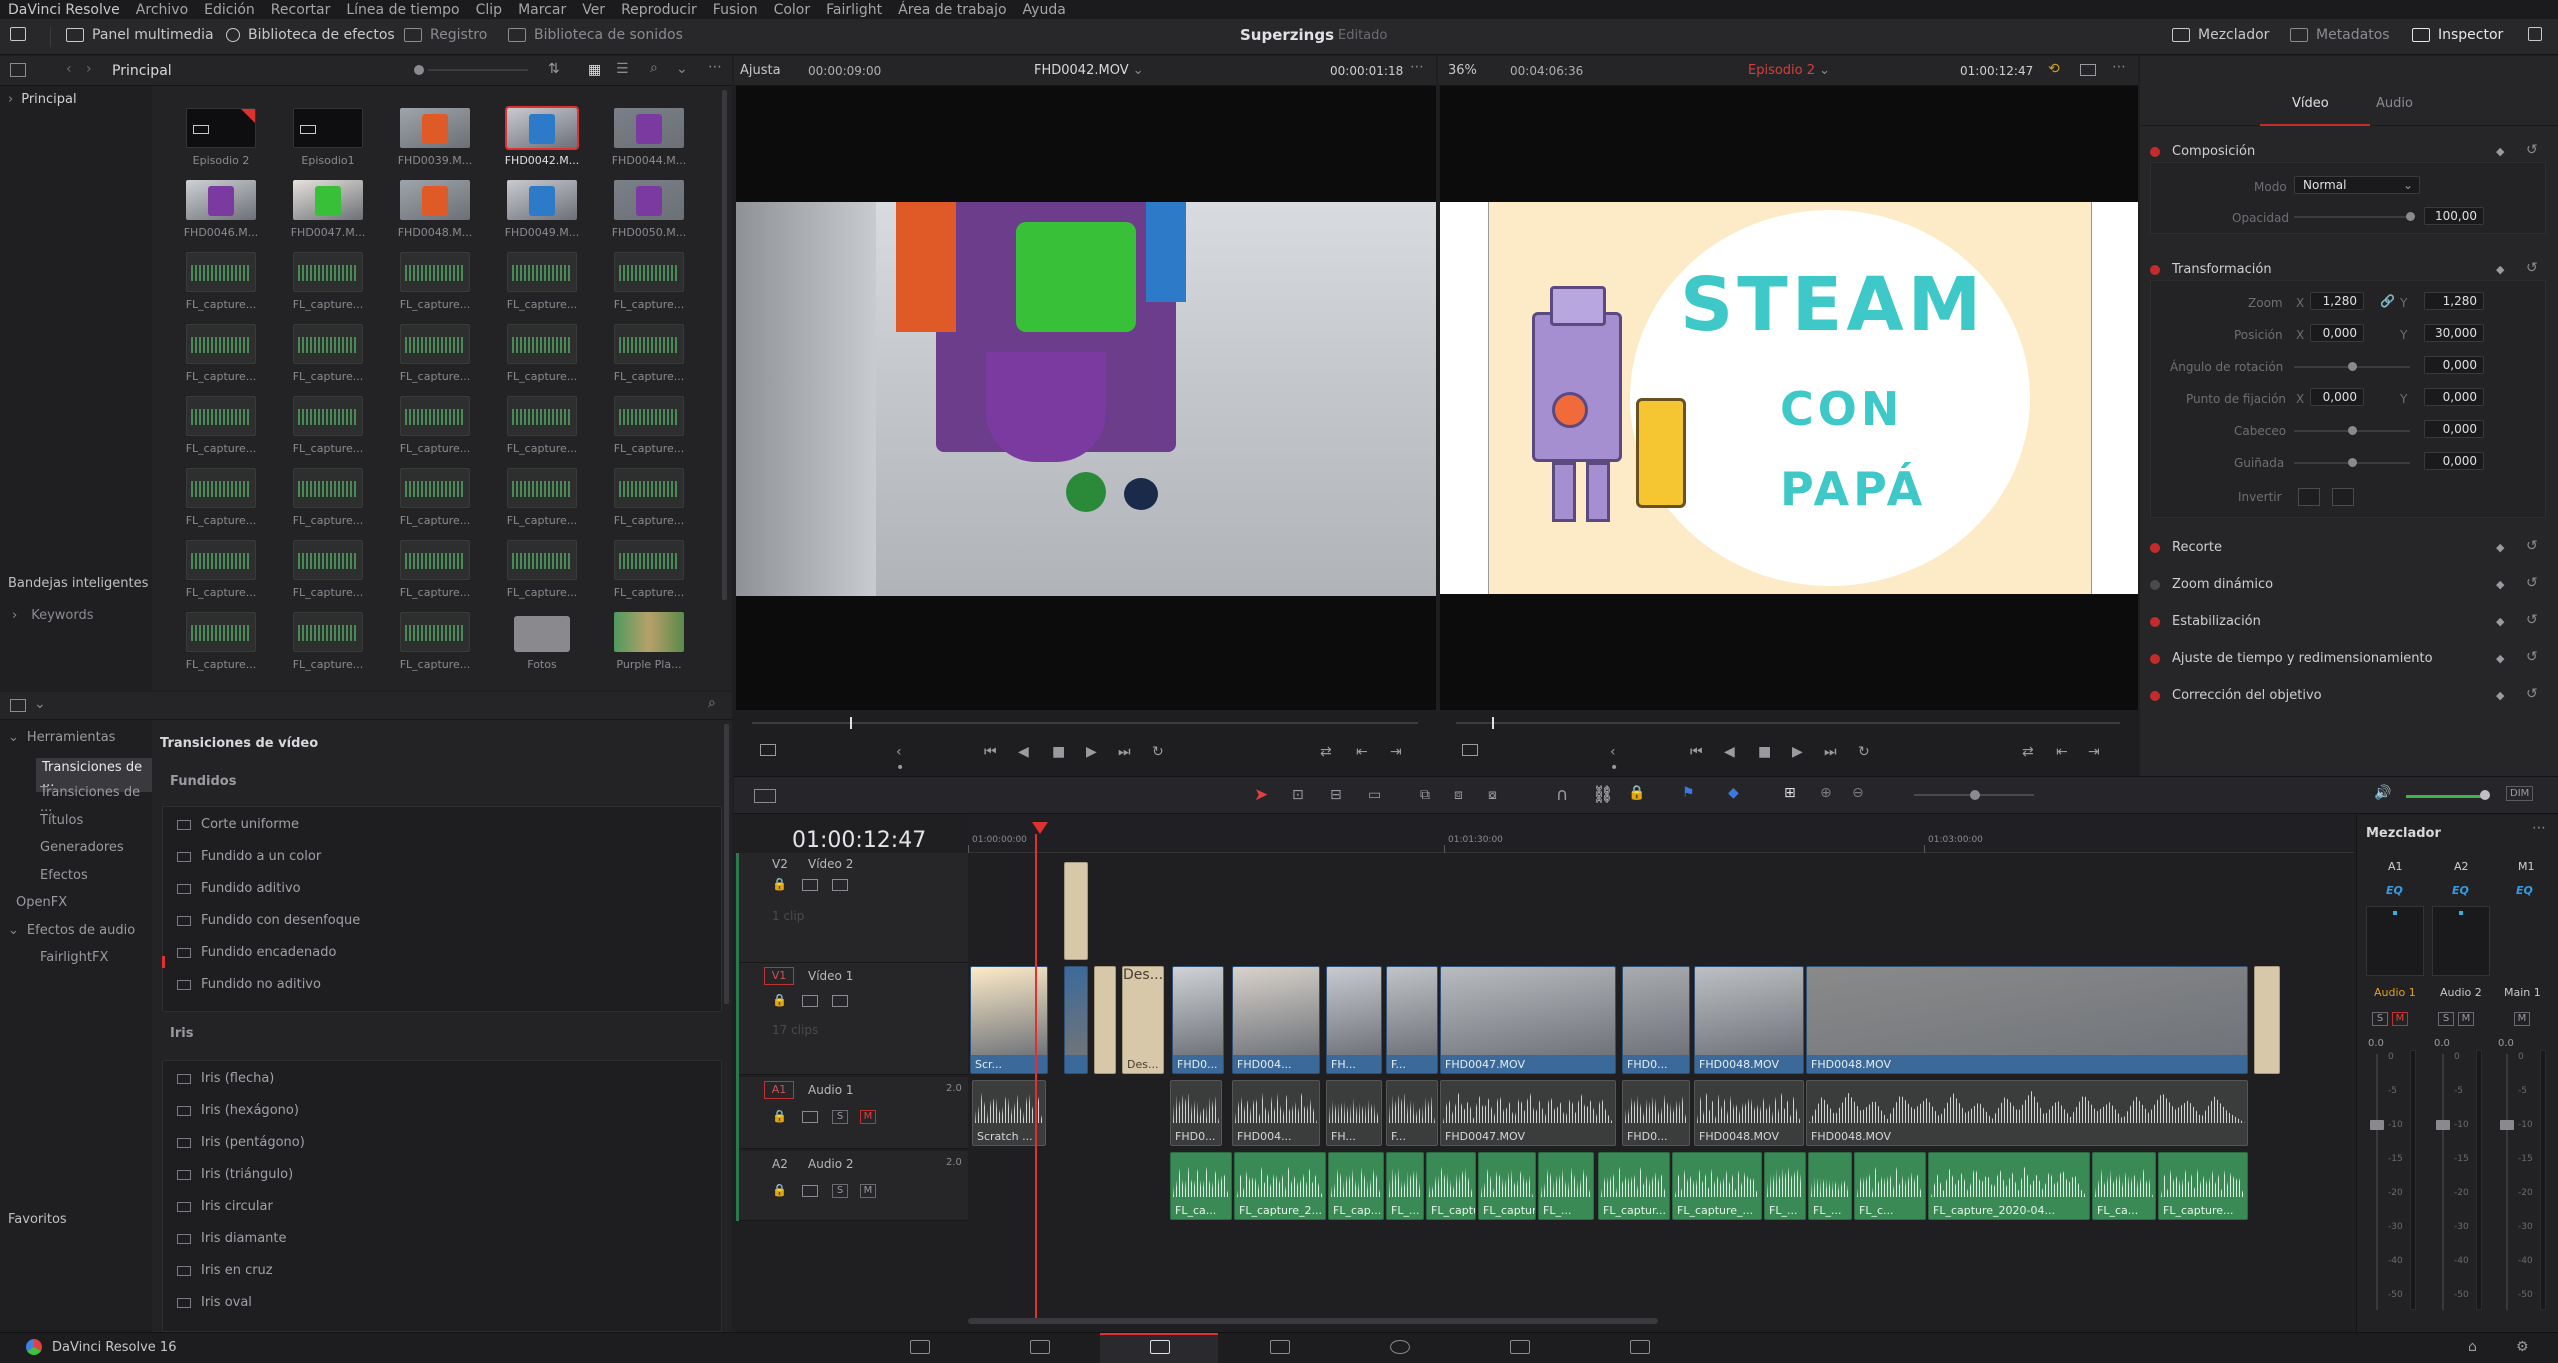 Image resolution: width=2558 pixels, height=1363 pixels. Describe the element at coordinates (1425, 795) in the screenshot. I see `insert-clip-icon: ⧉` at that location.